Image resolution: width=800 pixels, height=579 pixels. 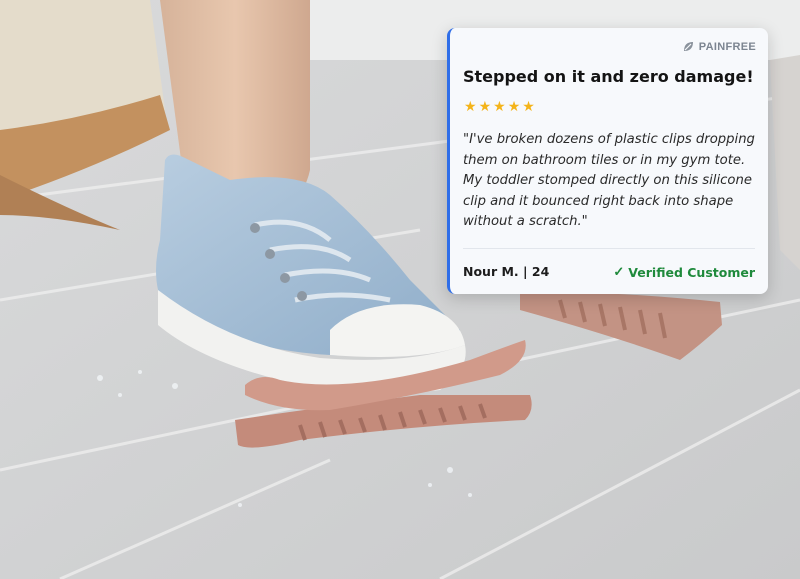 I want to click on brand-logo: PAINFREE, so click(x=719, y=46).